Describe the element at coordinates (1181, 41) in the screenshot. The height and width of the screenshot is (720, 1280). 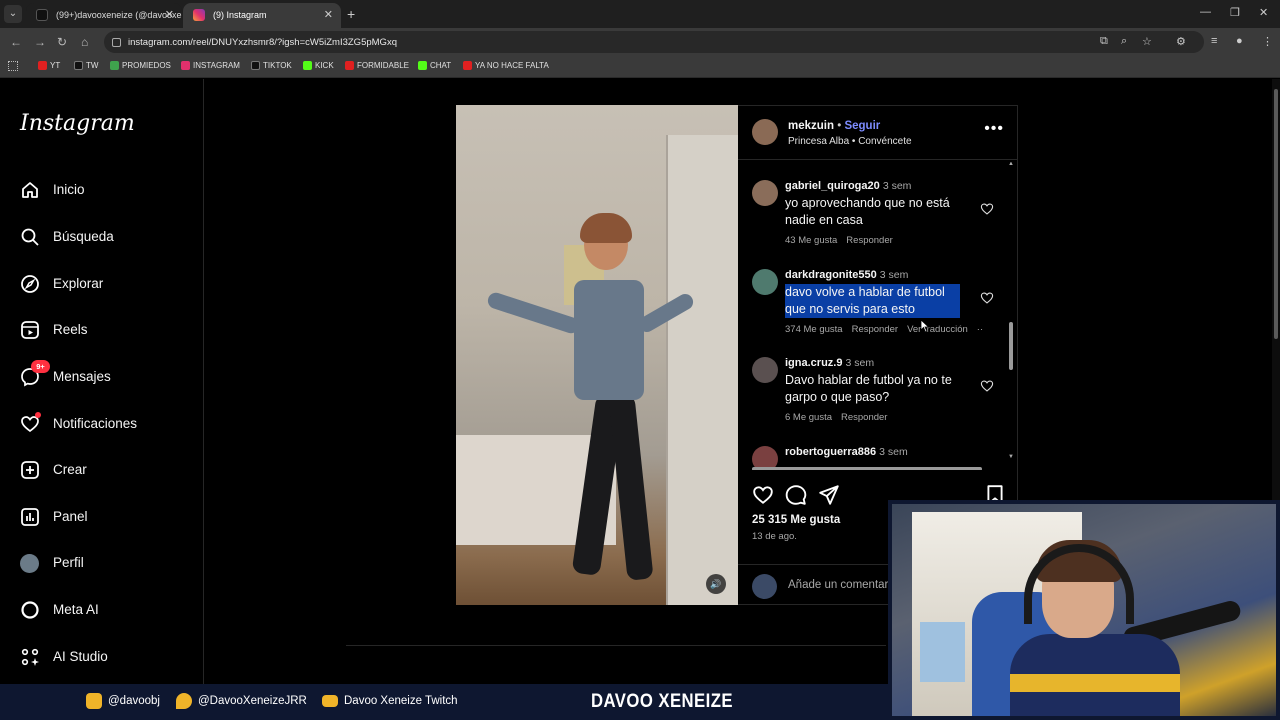
I see `extensions-icon: ⚙` at that location.